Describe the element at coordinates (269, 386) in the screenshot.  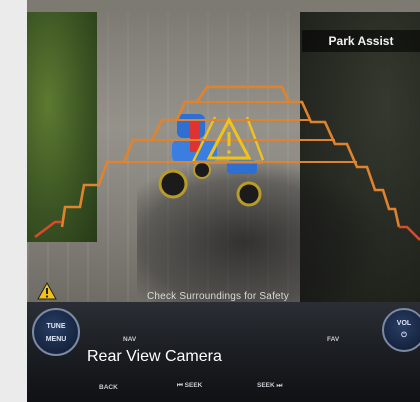
I see `seek-forward-button: SEEK ⏭` at that location.